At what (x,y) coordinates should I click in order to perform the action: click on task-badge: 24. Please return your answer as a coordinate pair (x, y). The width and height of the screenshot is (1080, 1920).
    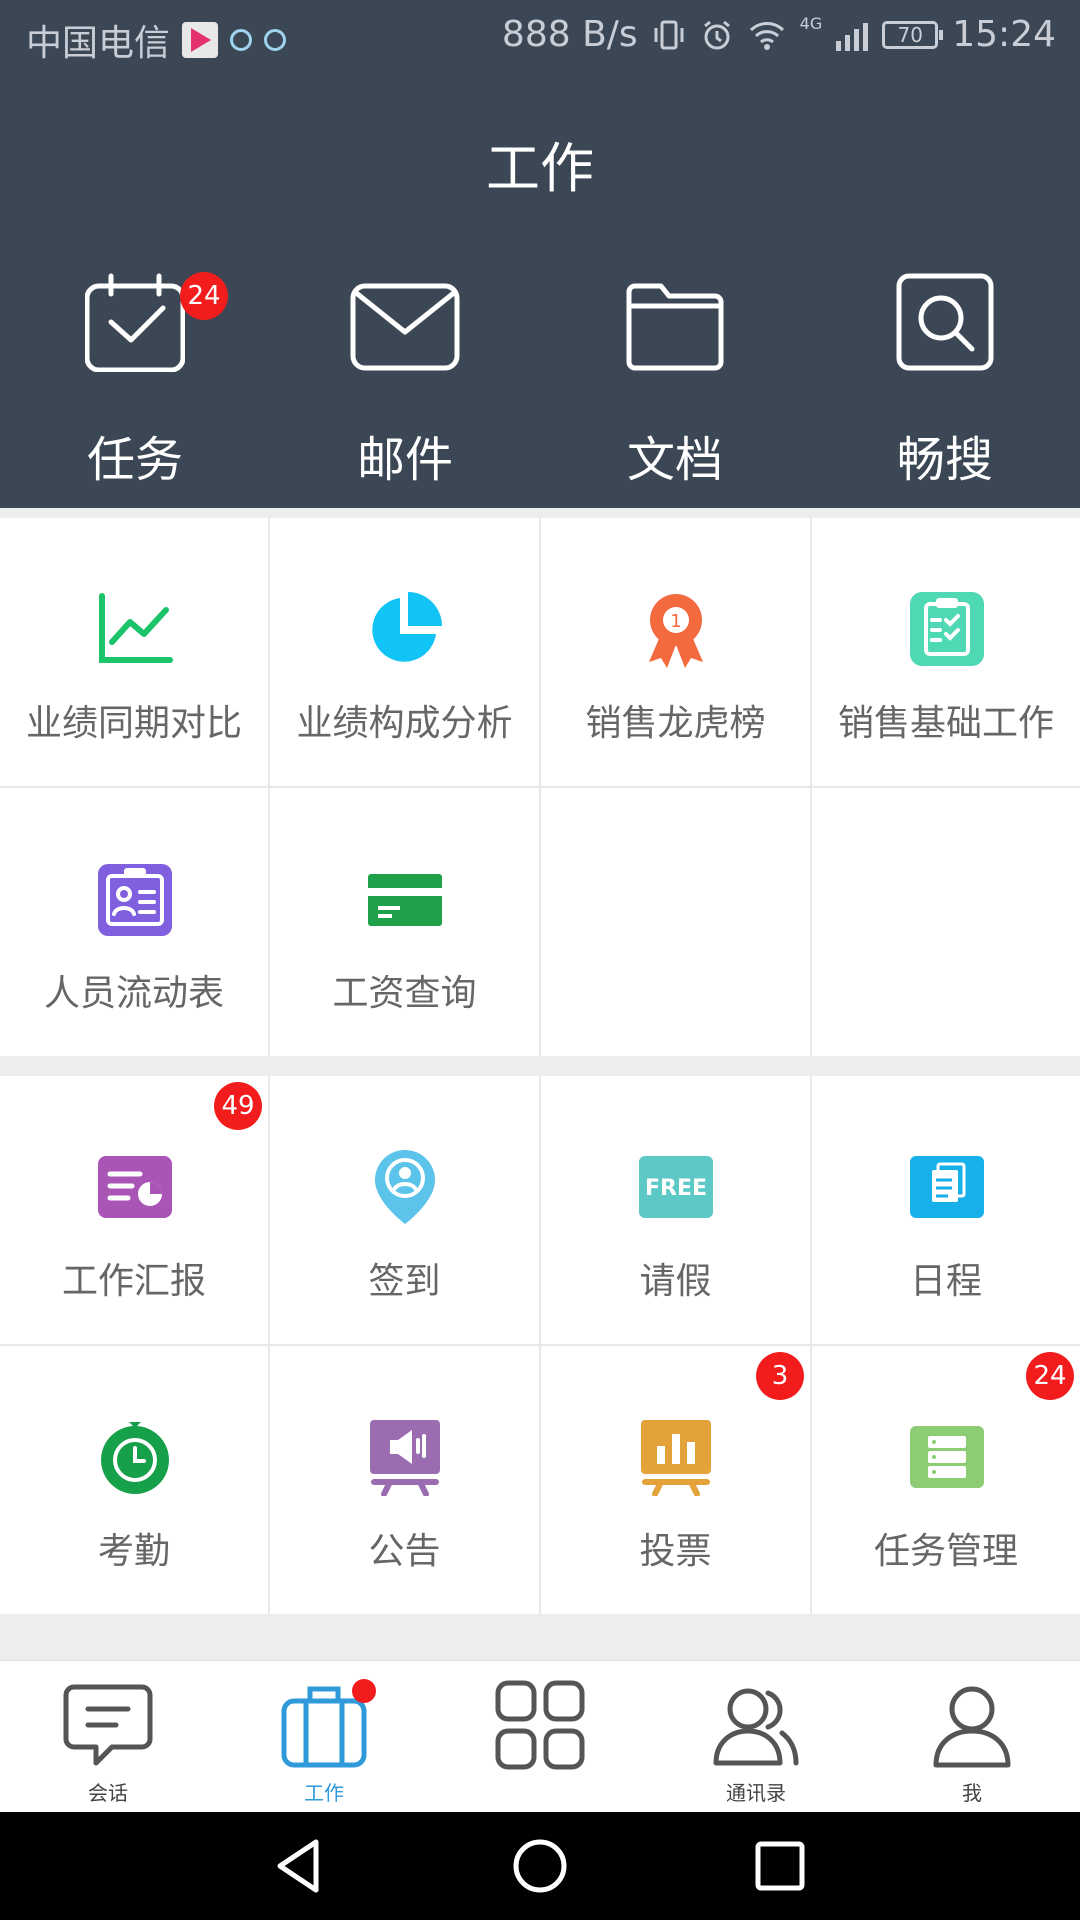
    Looking at the image, I should click on (204, 296).